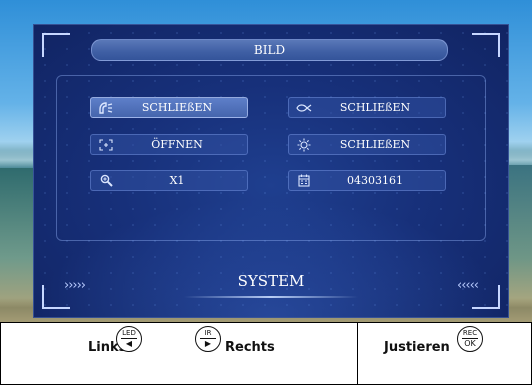  I want to click on rec-key-label: REC, so click(470, 333).